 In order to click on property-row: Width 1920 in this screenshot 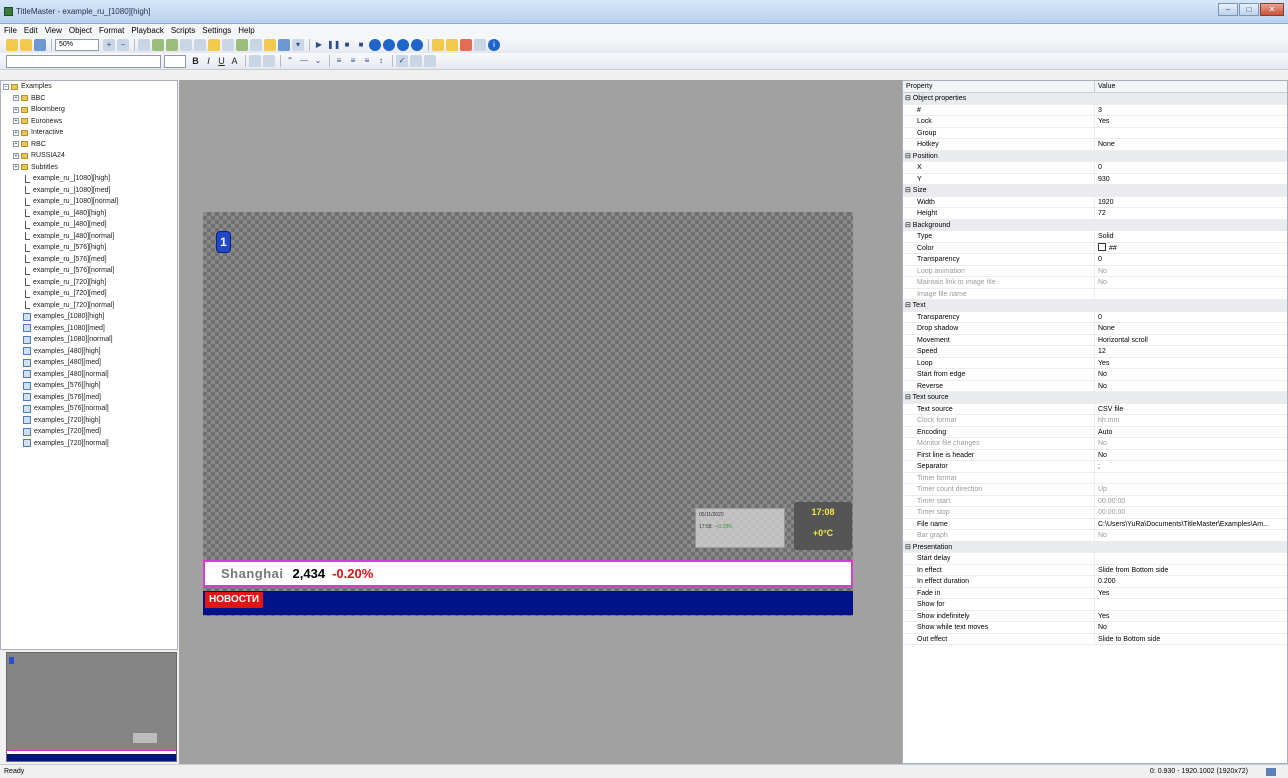, I will do `click(1095, 202)`.